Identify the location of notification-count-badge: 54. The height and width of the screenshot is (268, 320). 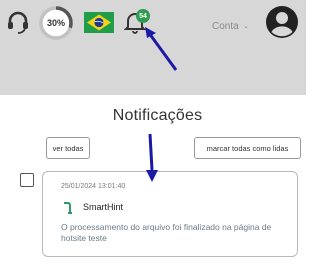
(143, 16).